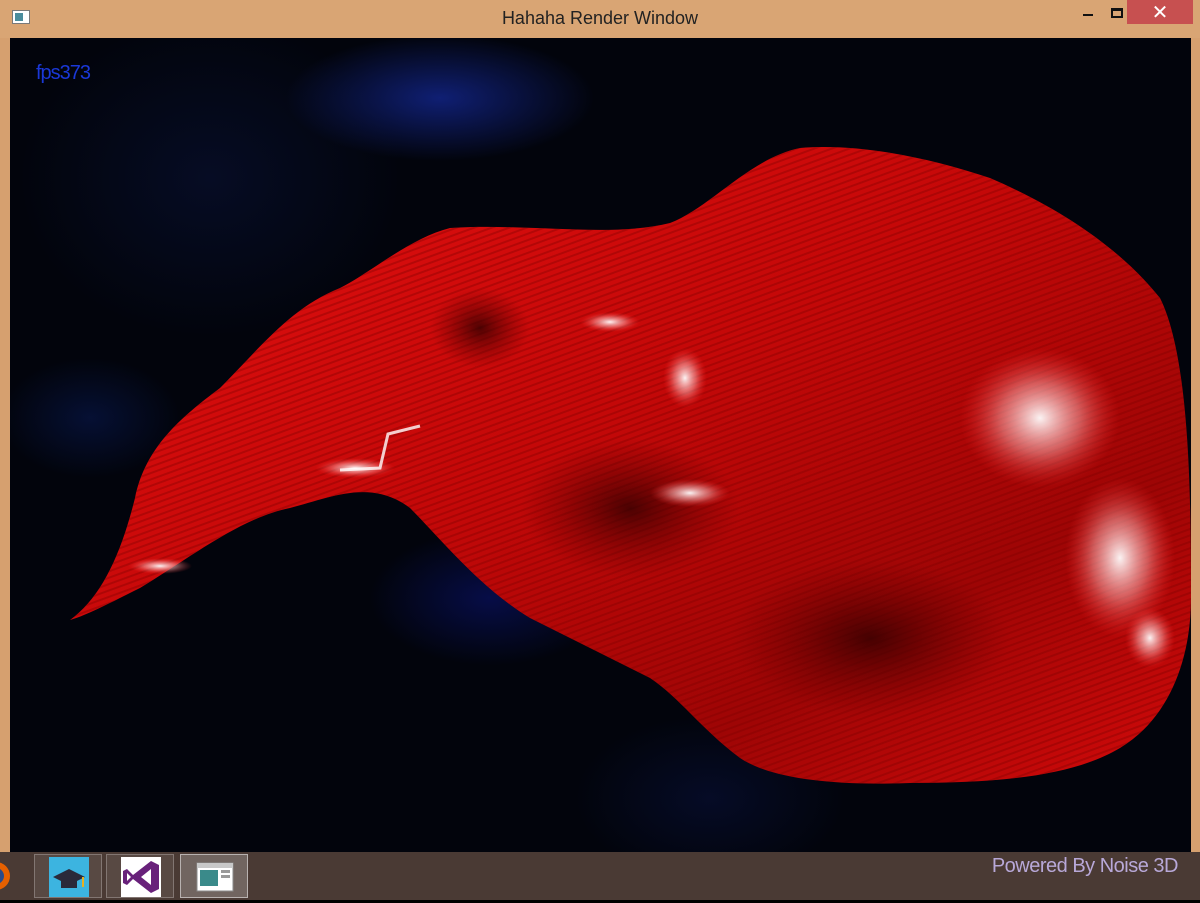 This screenshot has height=903, width=1200. I want to click on minimize-icon, so click(1088, 15).